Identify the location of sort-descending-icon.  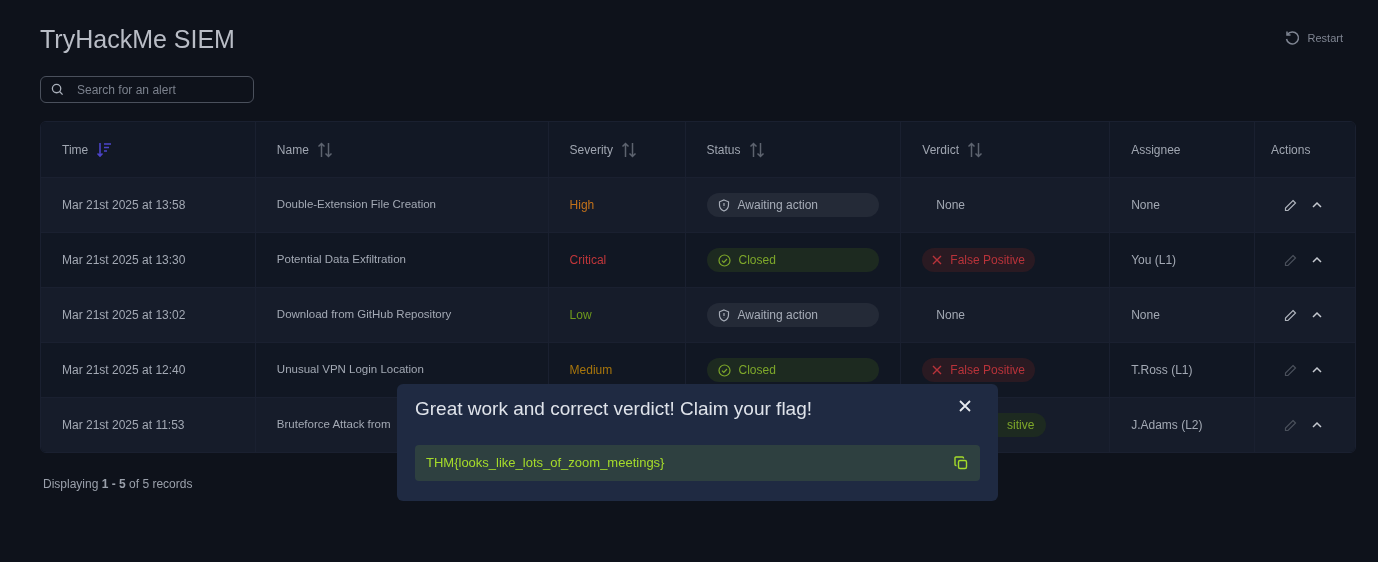
(104, 149).